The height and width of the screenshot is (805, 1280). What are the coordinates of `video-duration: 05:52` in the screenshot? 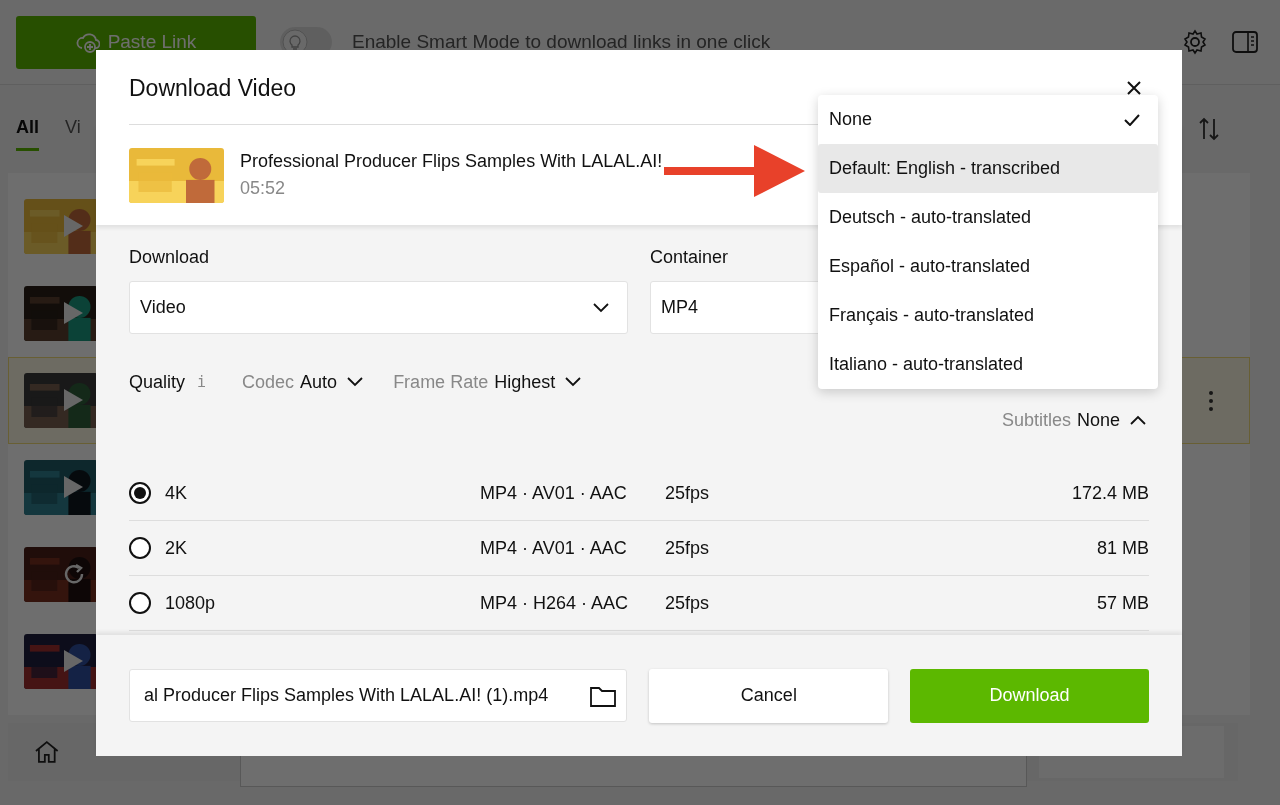 It's located at (263, 188).